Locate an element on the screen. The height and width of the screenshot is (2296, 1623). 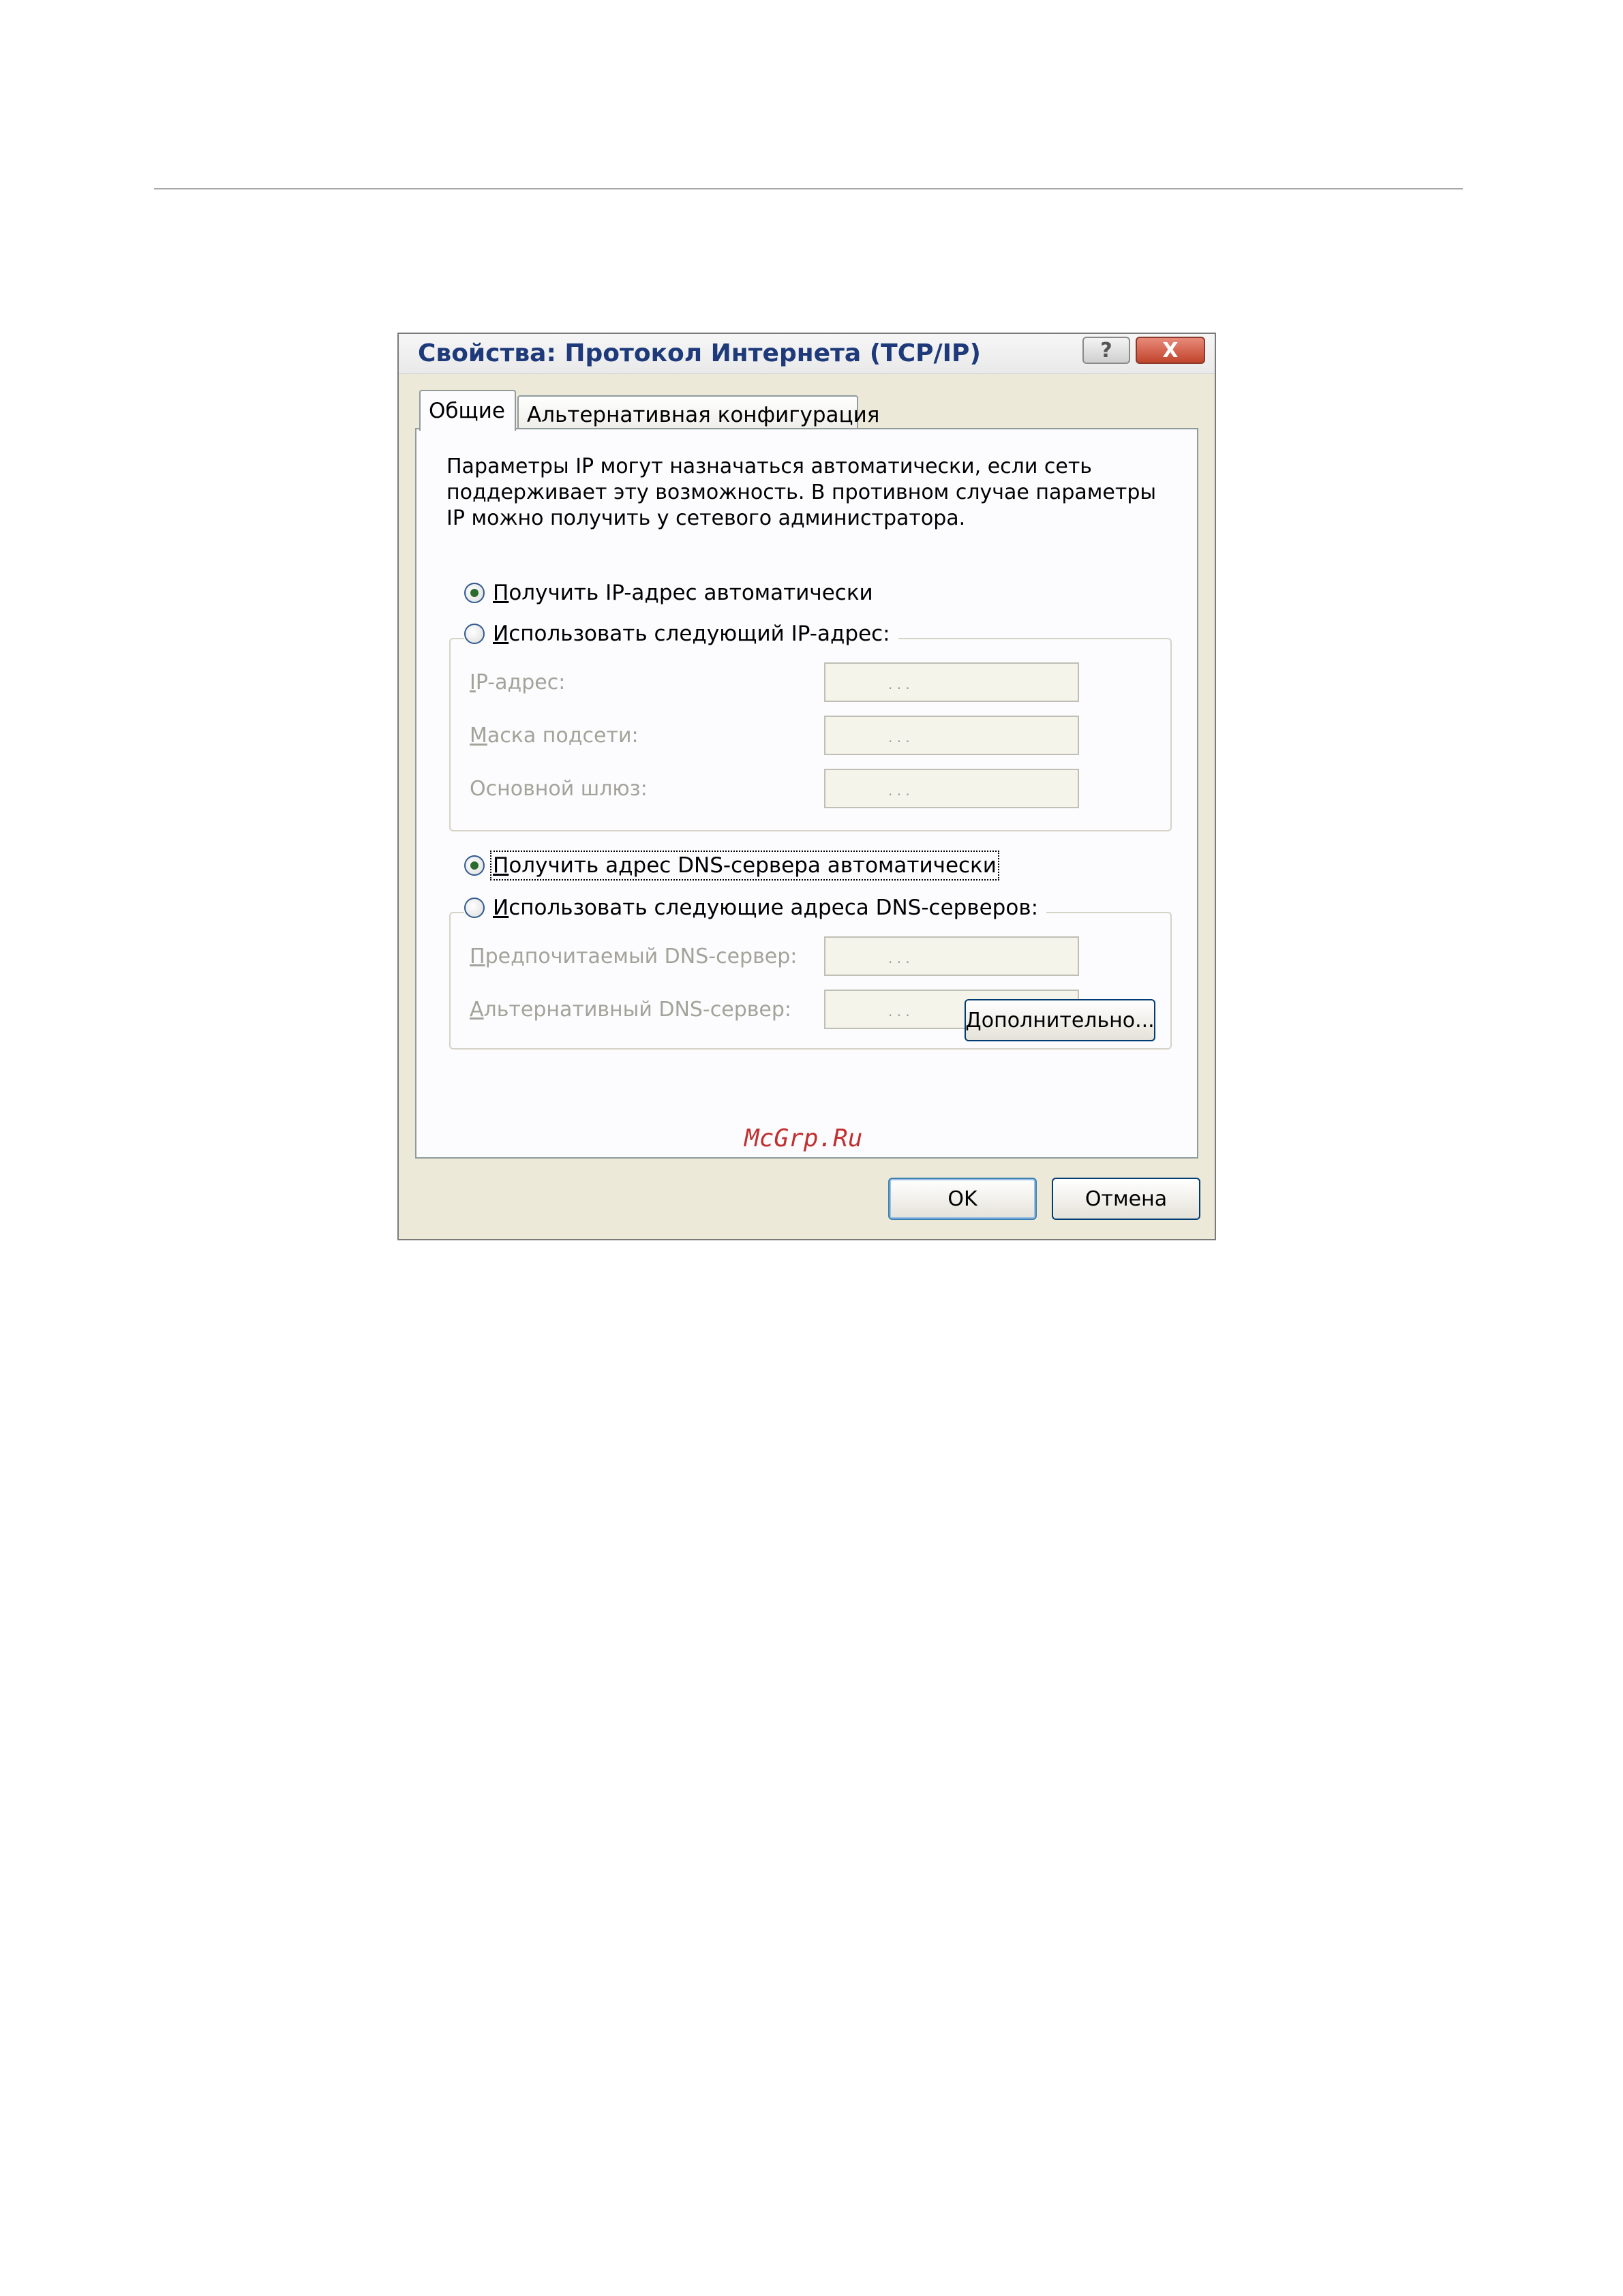
preferred-dns-value: . . . is located at coordinates (899, 958).